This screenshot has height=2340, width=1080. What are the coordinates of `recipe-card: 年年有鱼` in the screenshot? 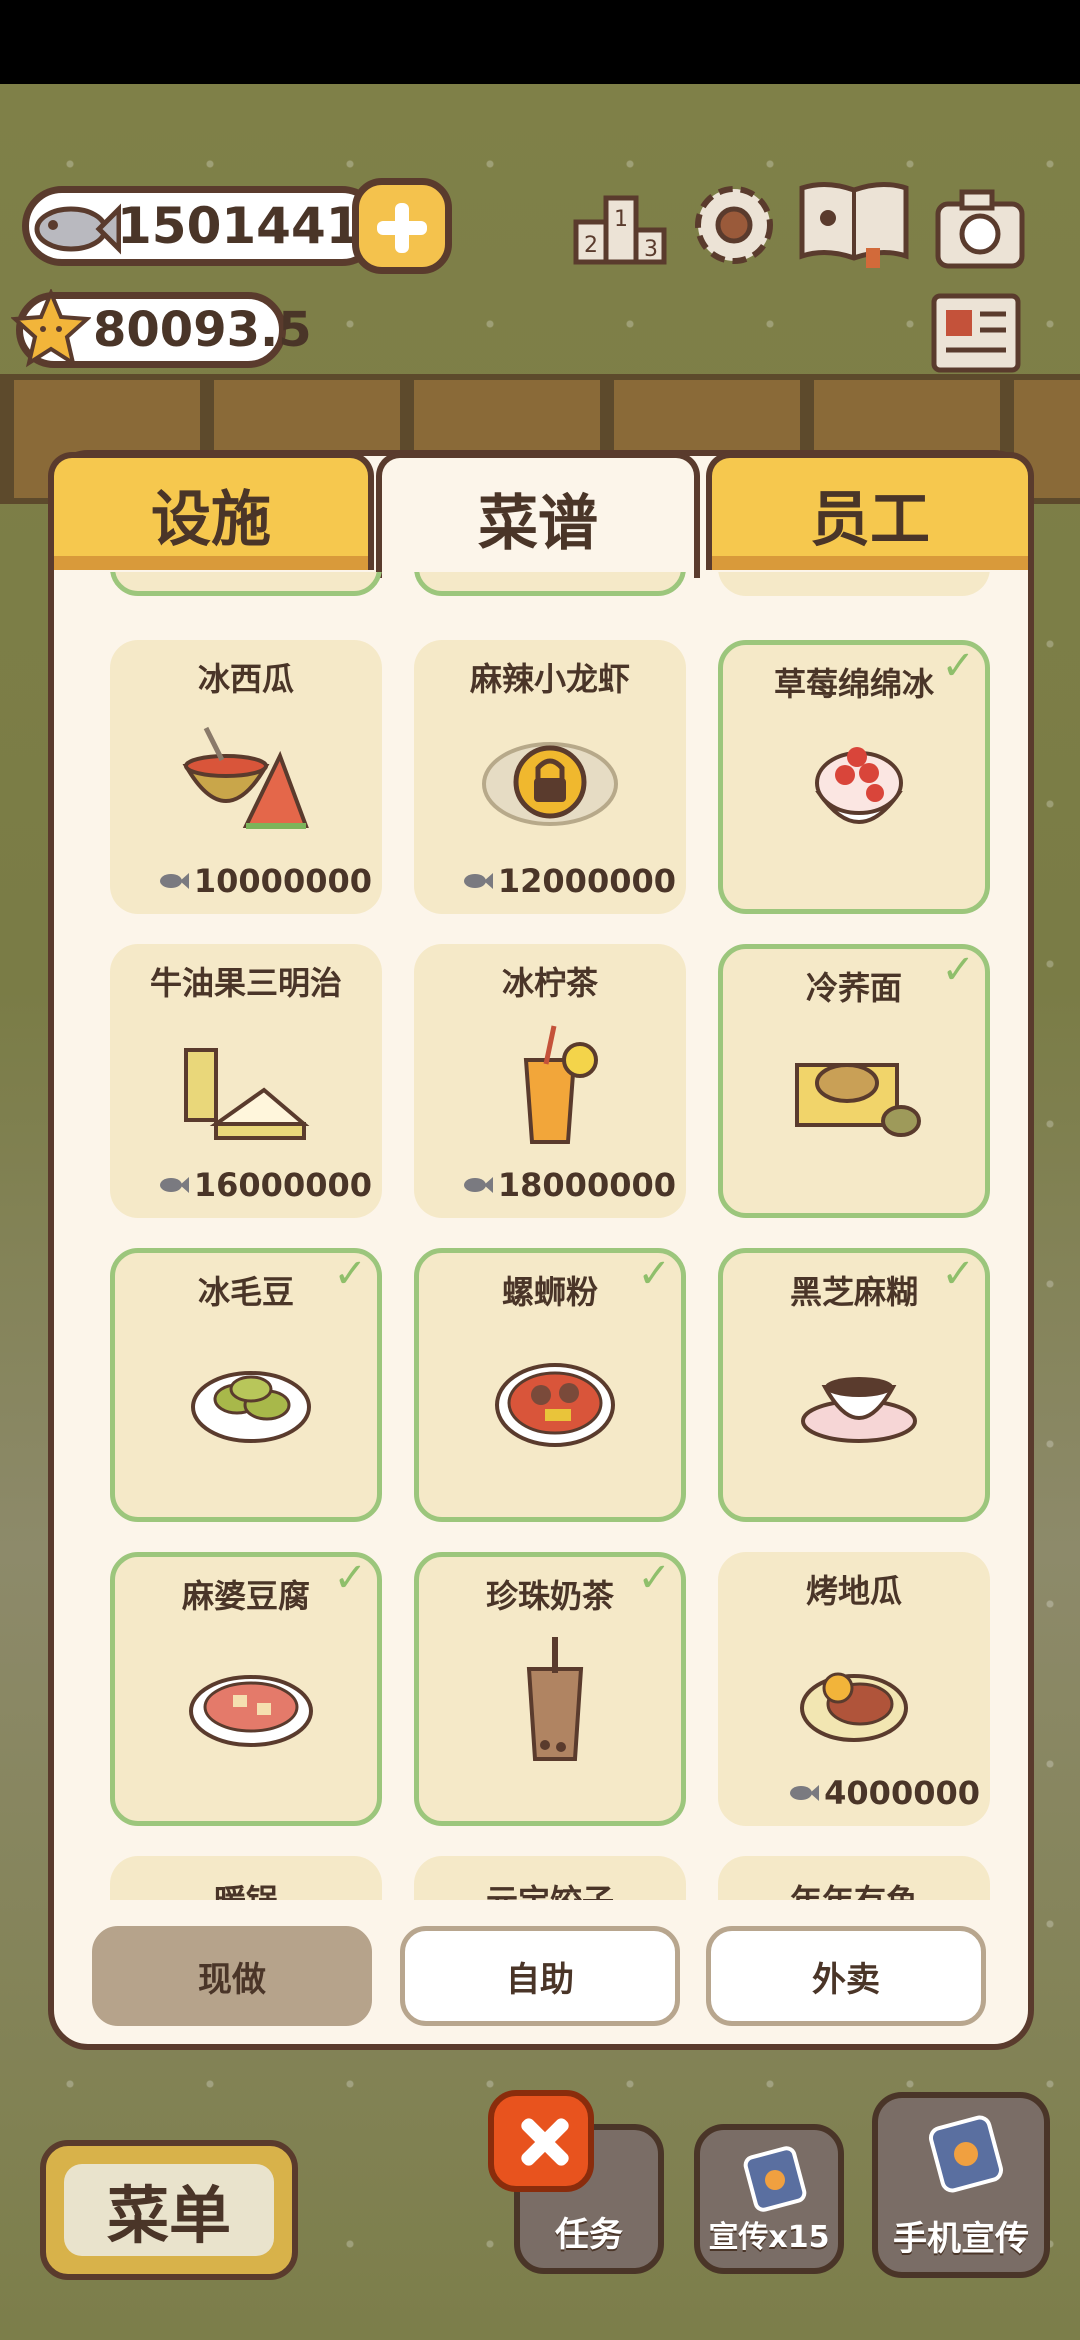 It's located at (854, 1878).